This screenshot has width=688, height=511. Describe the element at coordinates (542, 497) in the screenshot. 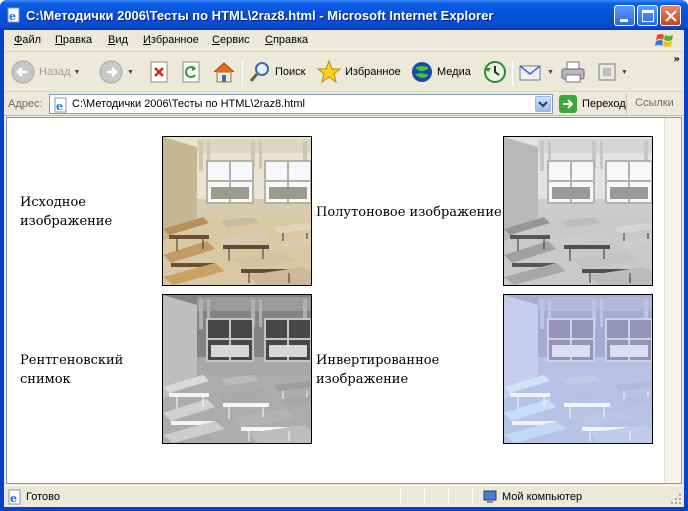

I see `zone-label: Мой компьютер` at that location.